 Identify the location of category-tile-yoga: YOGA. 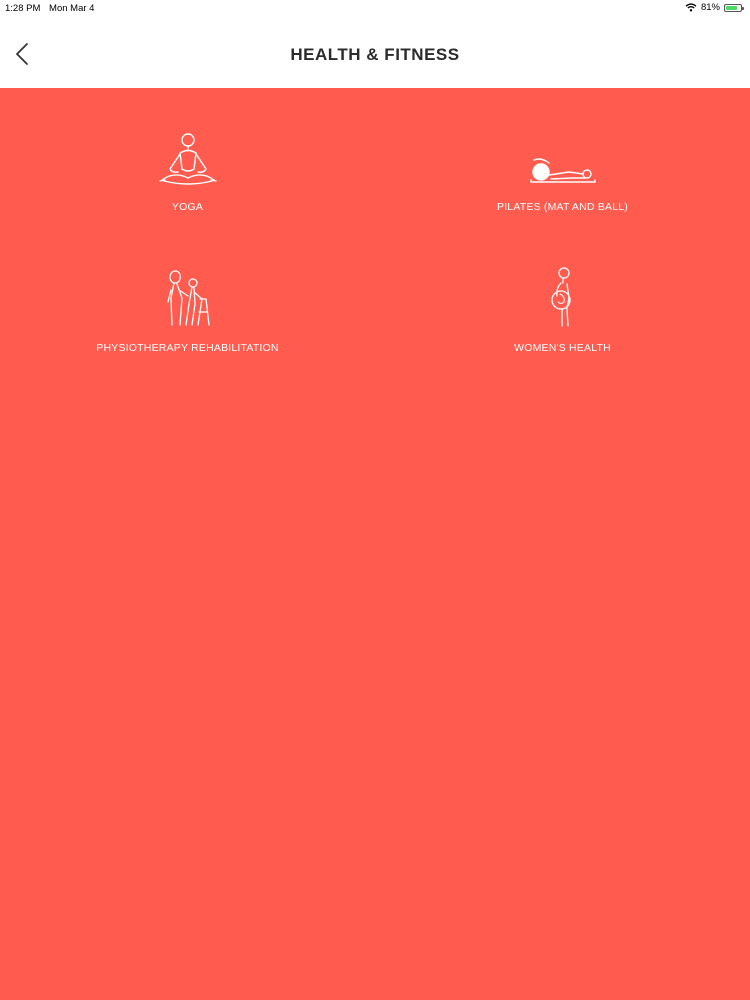
(187, 173).